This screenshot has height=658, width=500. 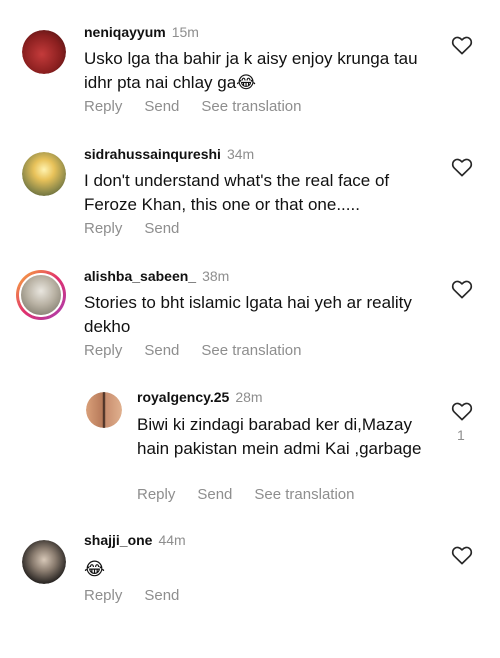 What do you see at coordinates (183, 397) in the screenshot?
I see `username: royalgency.25` at bounding box center [183, 397].